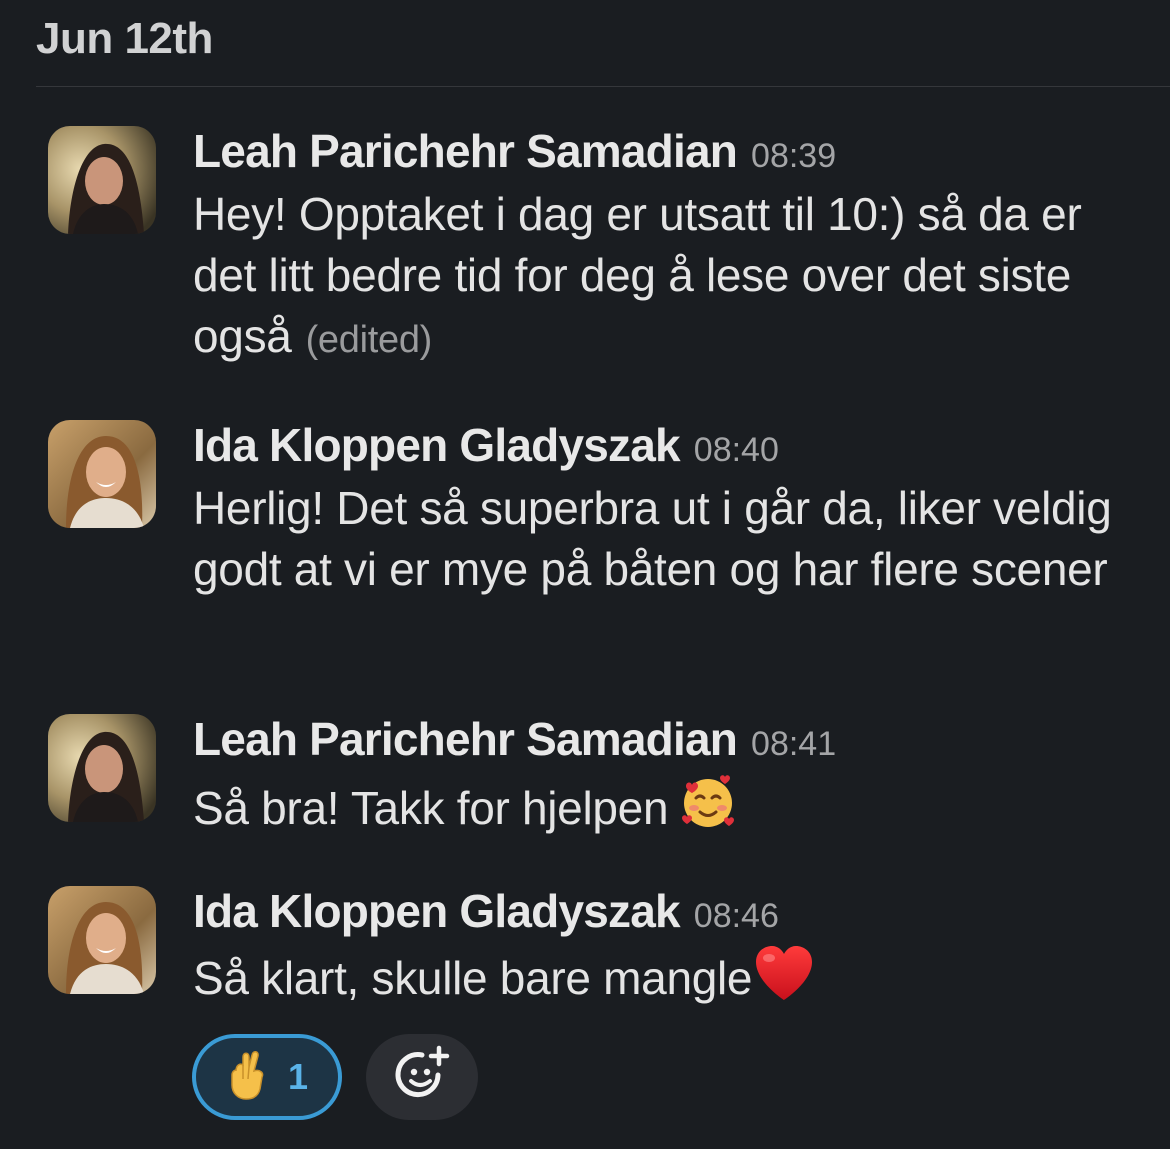  Describe the element at coordinates (708, 809) in the screenshot. I see `smiling-face-with-hearts-icon` at that location.